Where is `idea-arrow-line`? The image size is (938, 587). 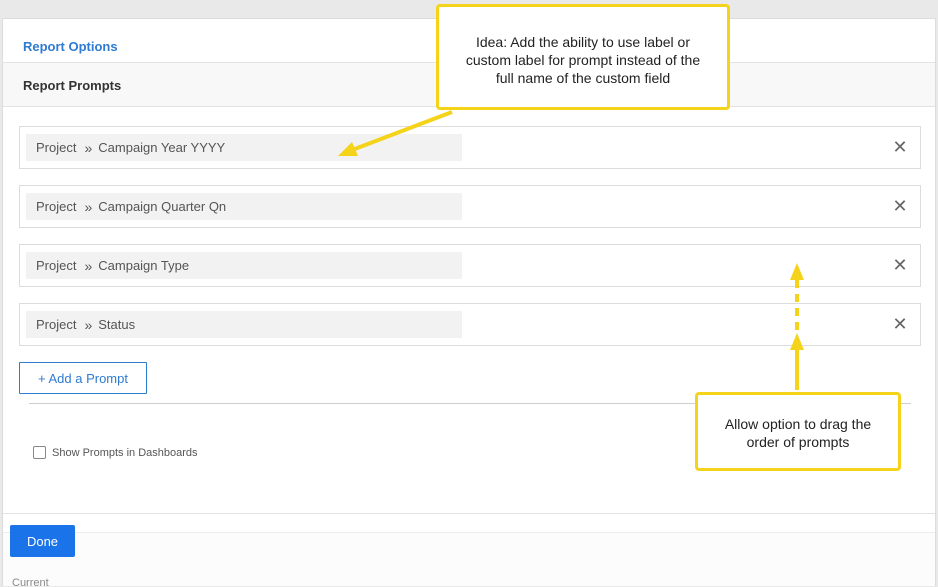 idea-arrow-line is located at coordinates (402, 131).